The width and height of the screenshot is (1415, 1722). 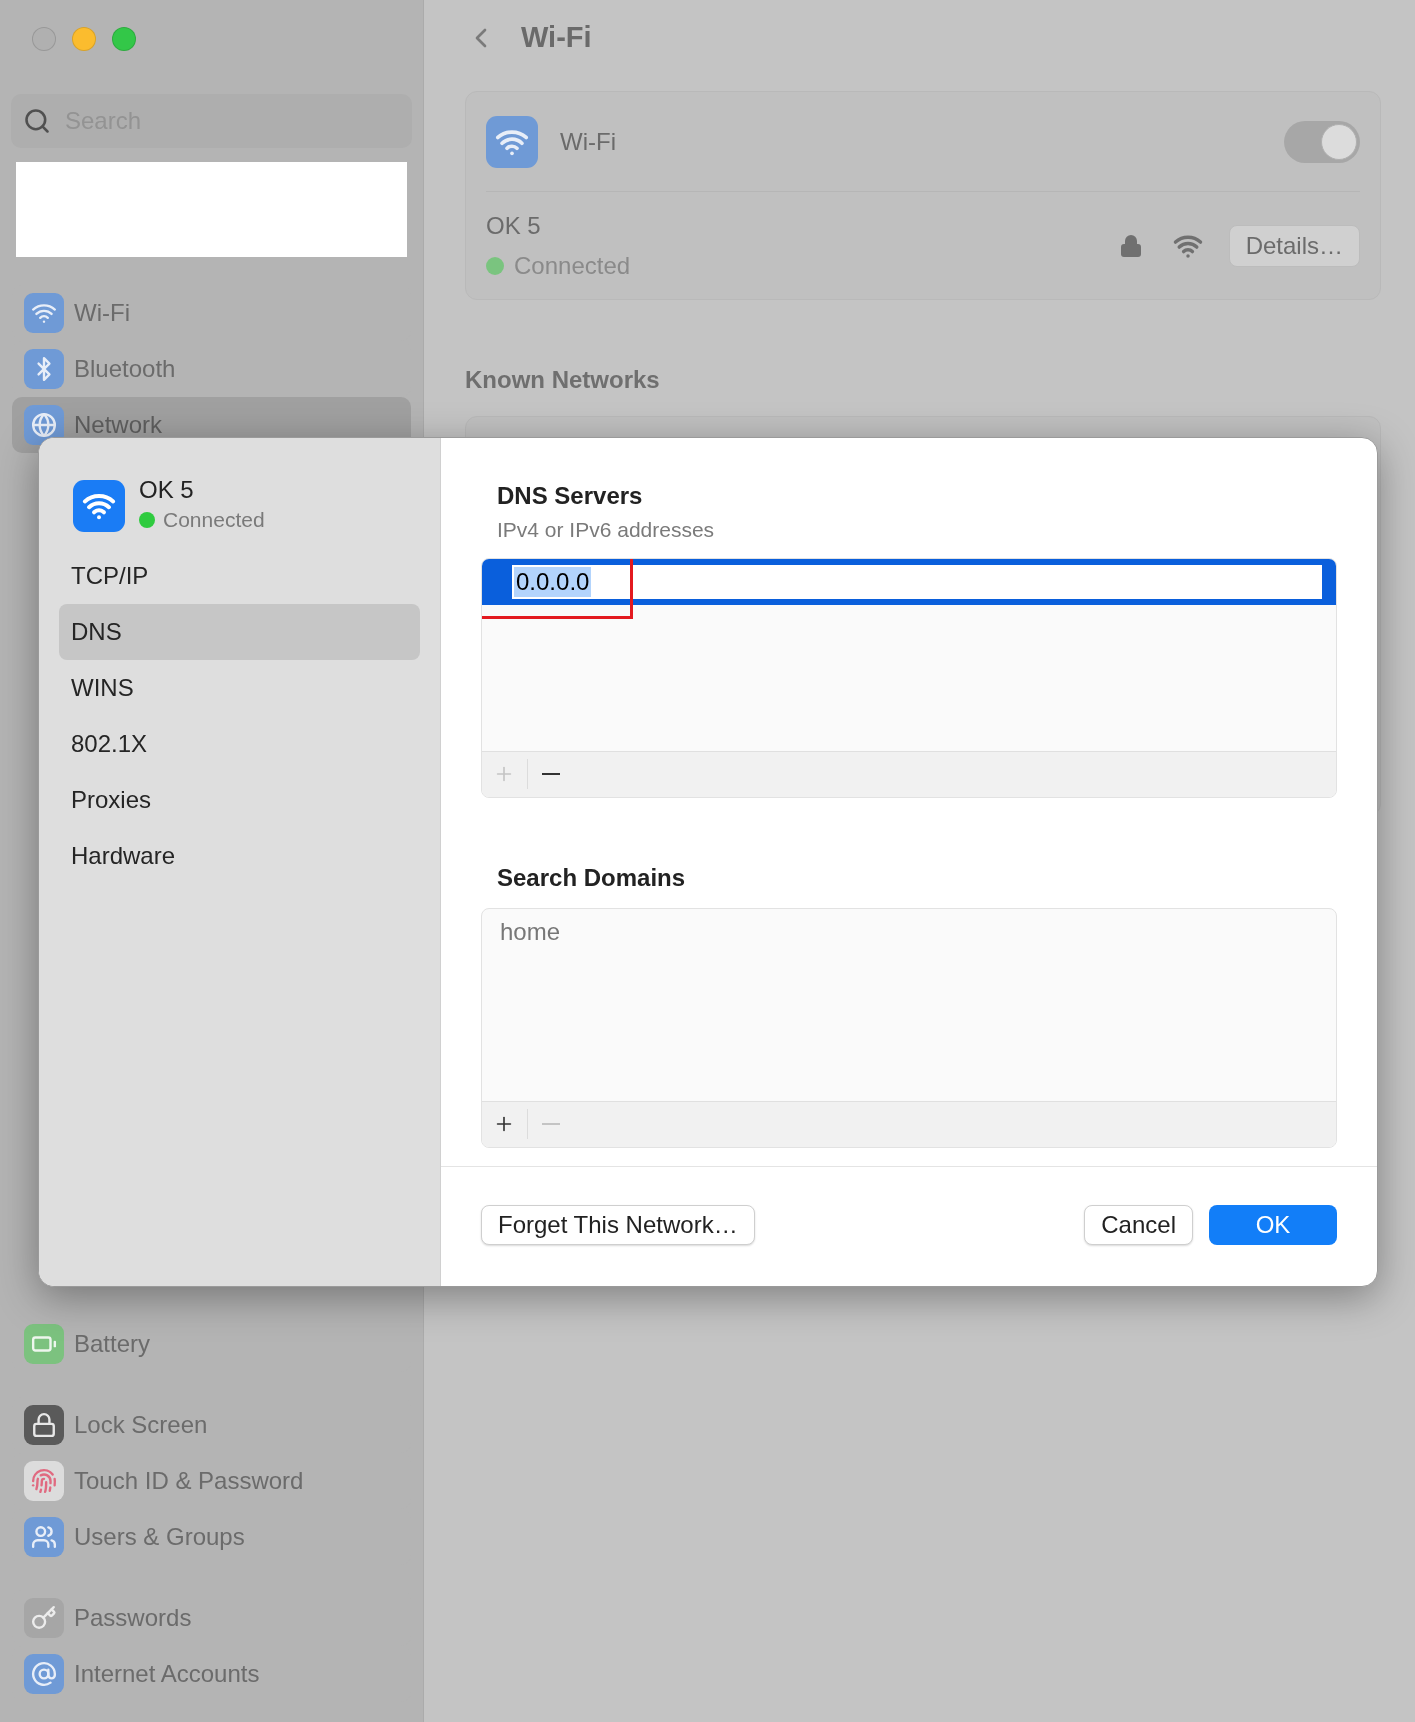 I want to click on nav-item: Hardware, so click(x=239, y=855).